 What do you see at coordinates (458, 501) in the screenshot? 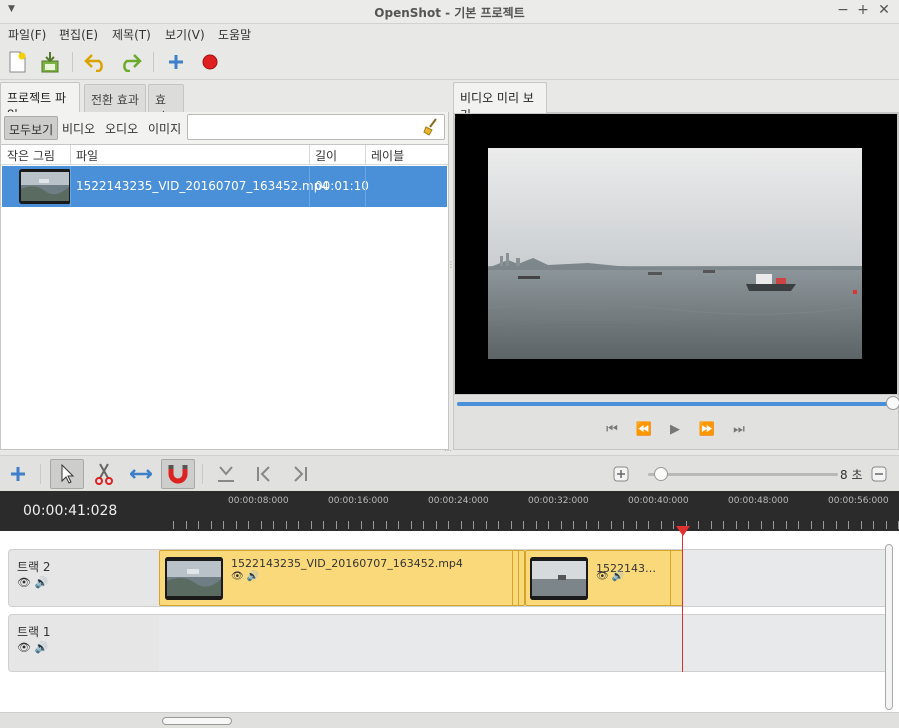
I see `ruler-label: 00:00:24:000` at bounding box center [458, 501].